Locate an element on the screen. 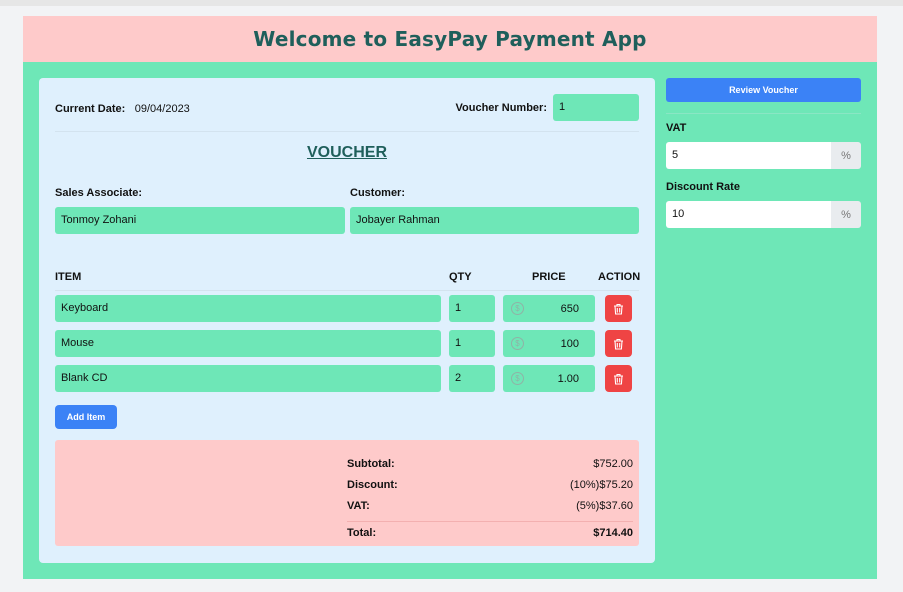 The height and width of the screenshot is (592, 903). column-header-price: PRICE is located at coordinates (549, 277).